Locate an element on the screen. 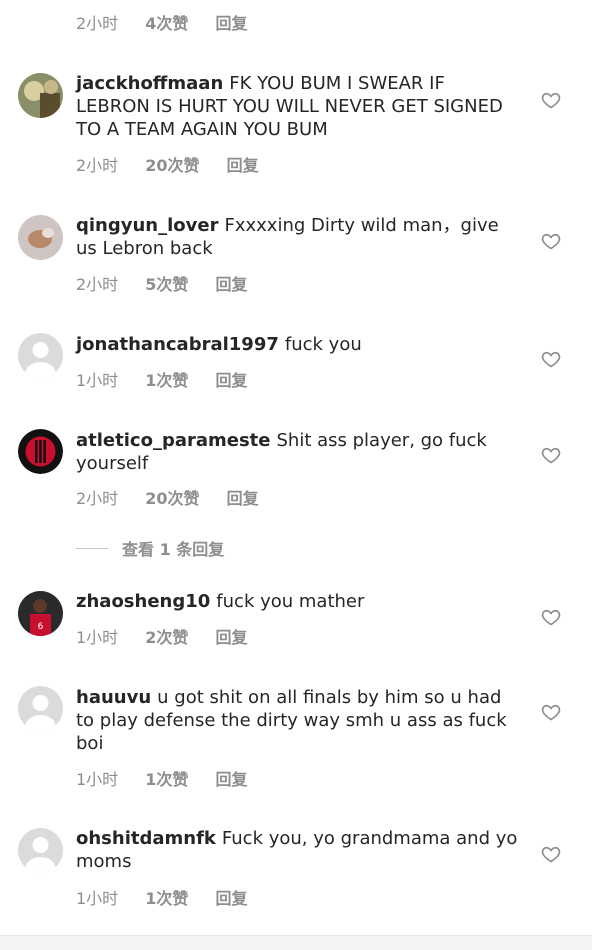 Image resolution: width=592 pixels, height=950 pixels. comment-username: jonathancabral1997 is located at coordinates (177, 344).